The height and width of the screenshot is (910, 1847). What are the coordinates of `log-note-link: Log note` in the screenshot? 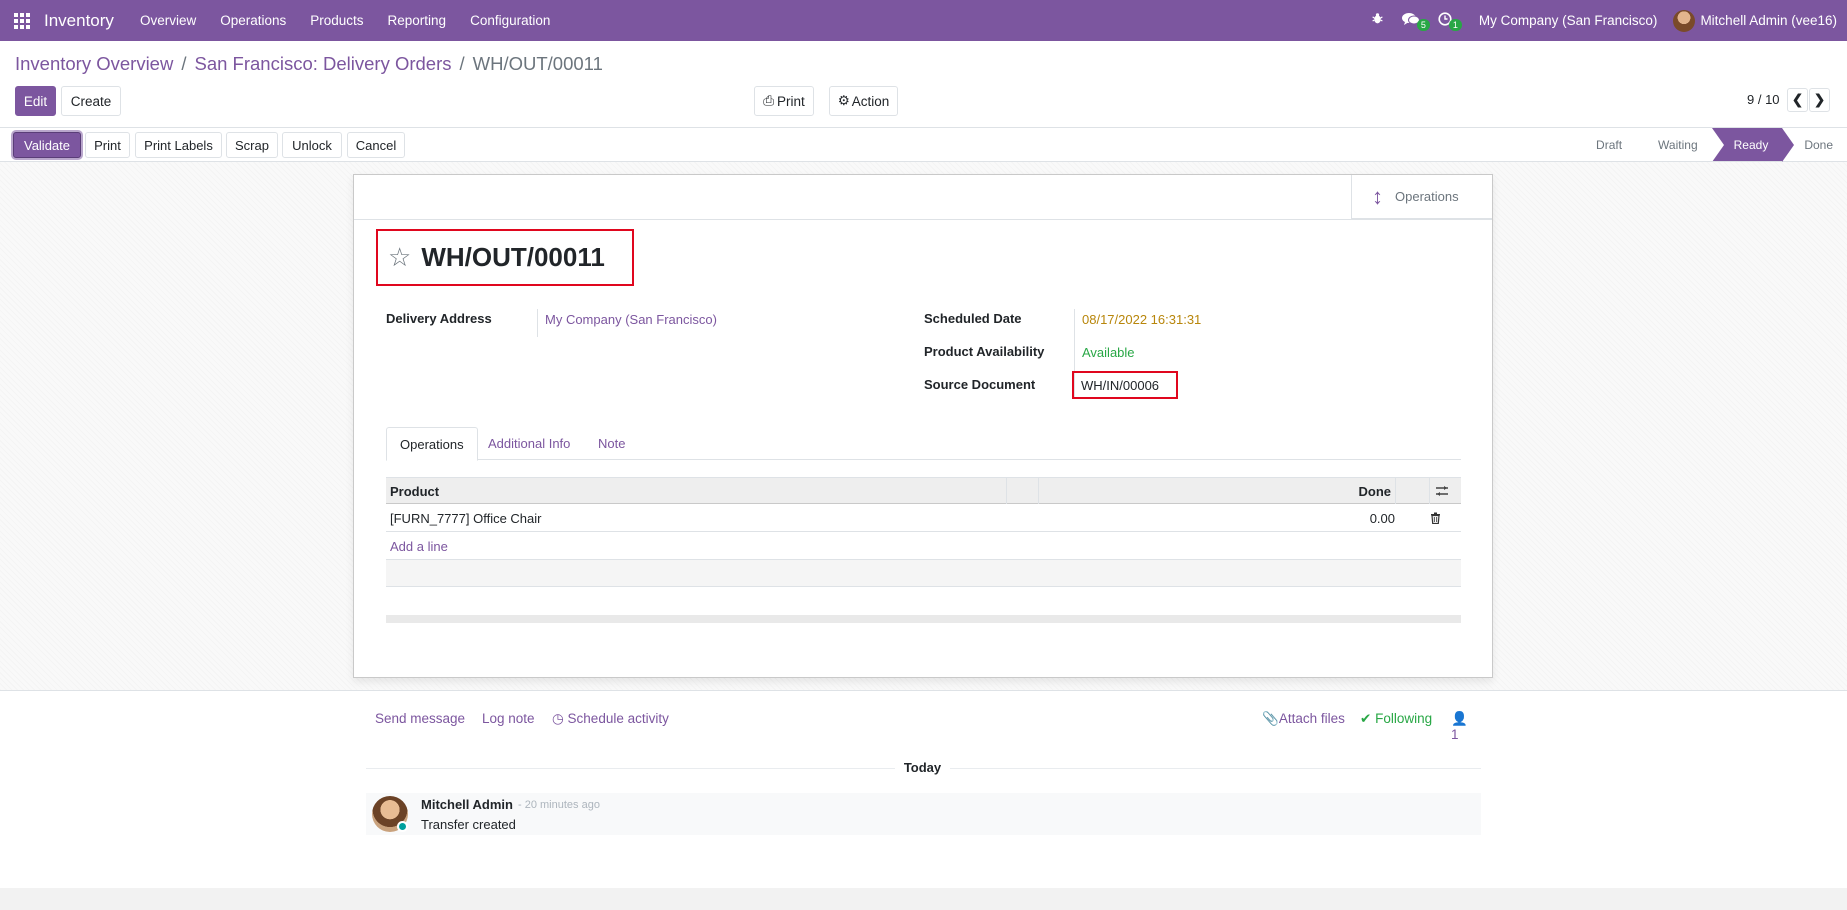 It's located at (508, 718).